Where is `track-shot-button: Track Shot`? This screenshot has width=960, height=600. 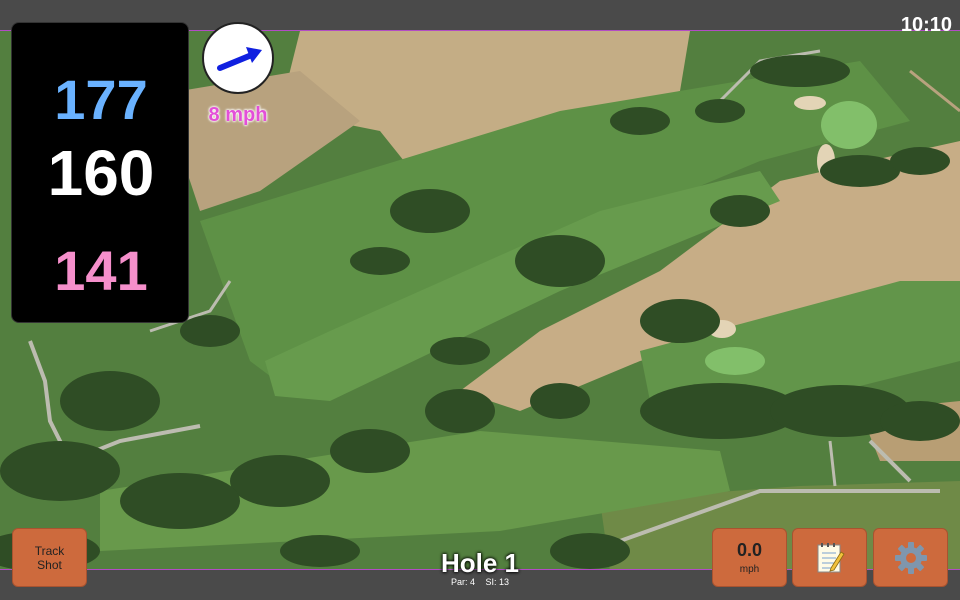 track-shot-button: Track Shot is located at coordinates (49, 557).